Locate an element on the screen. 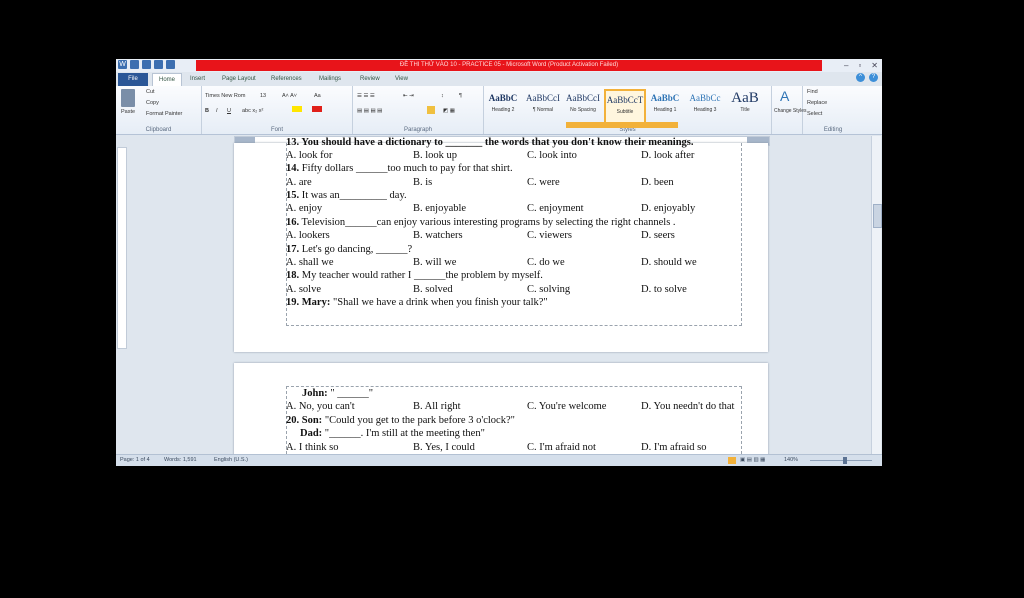 The image size is (1024, 598). font-name-select: Times New Rom is located at coordinates (225, 96).